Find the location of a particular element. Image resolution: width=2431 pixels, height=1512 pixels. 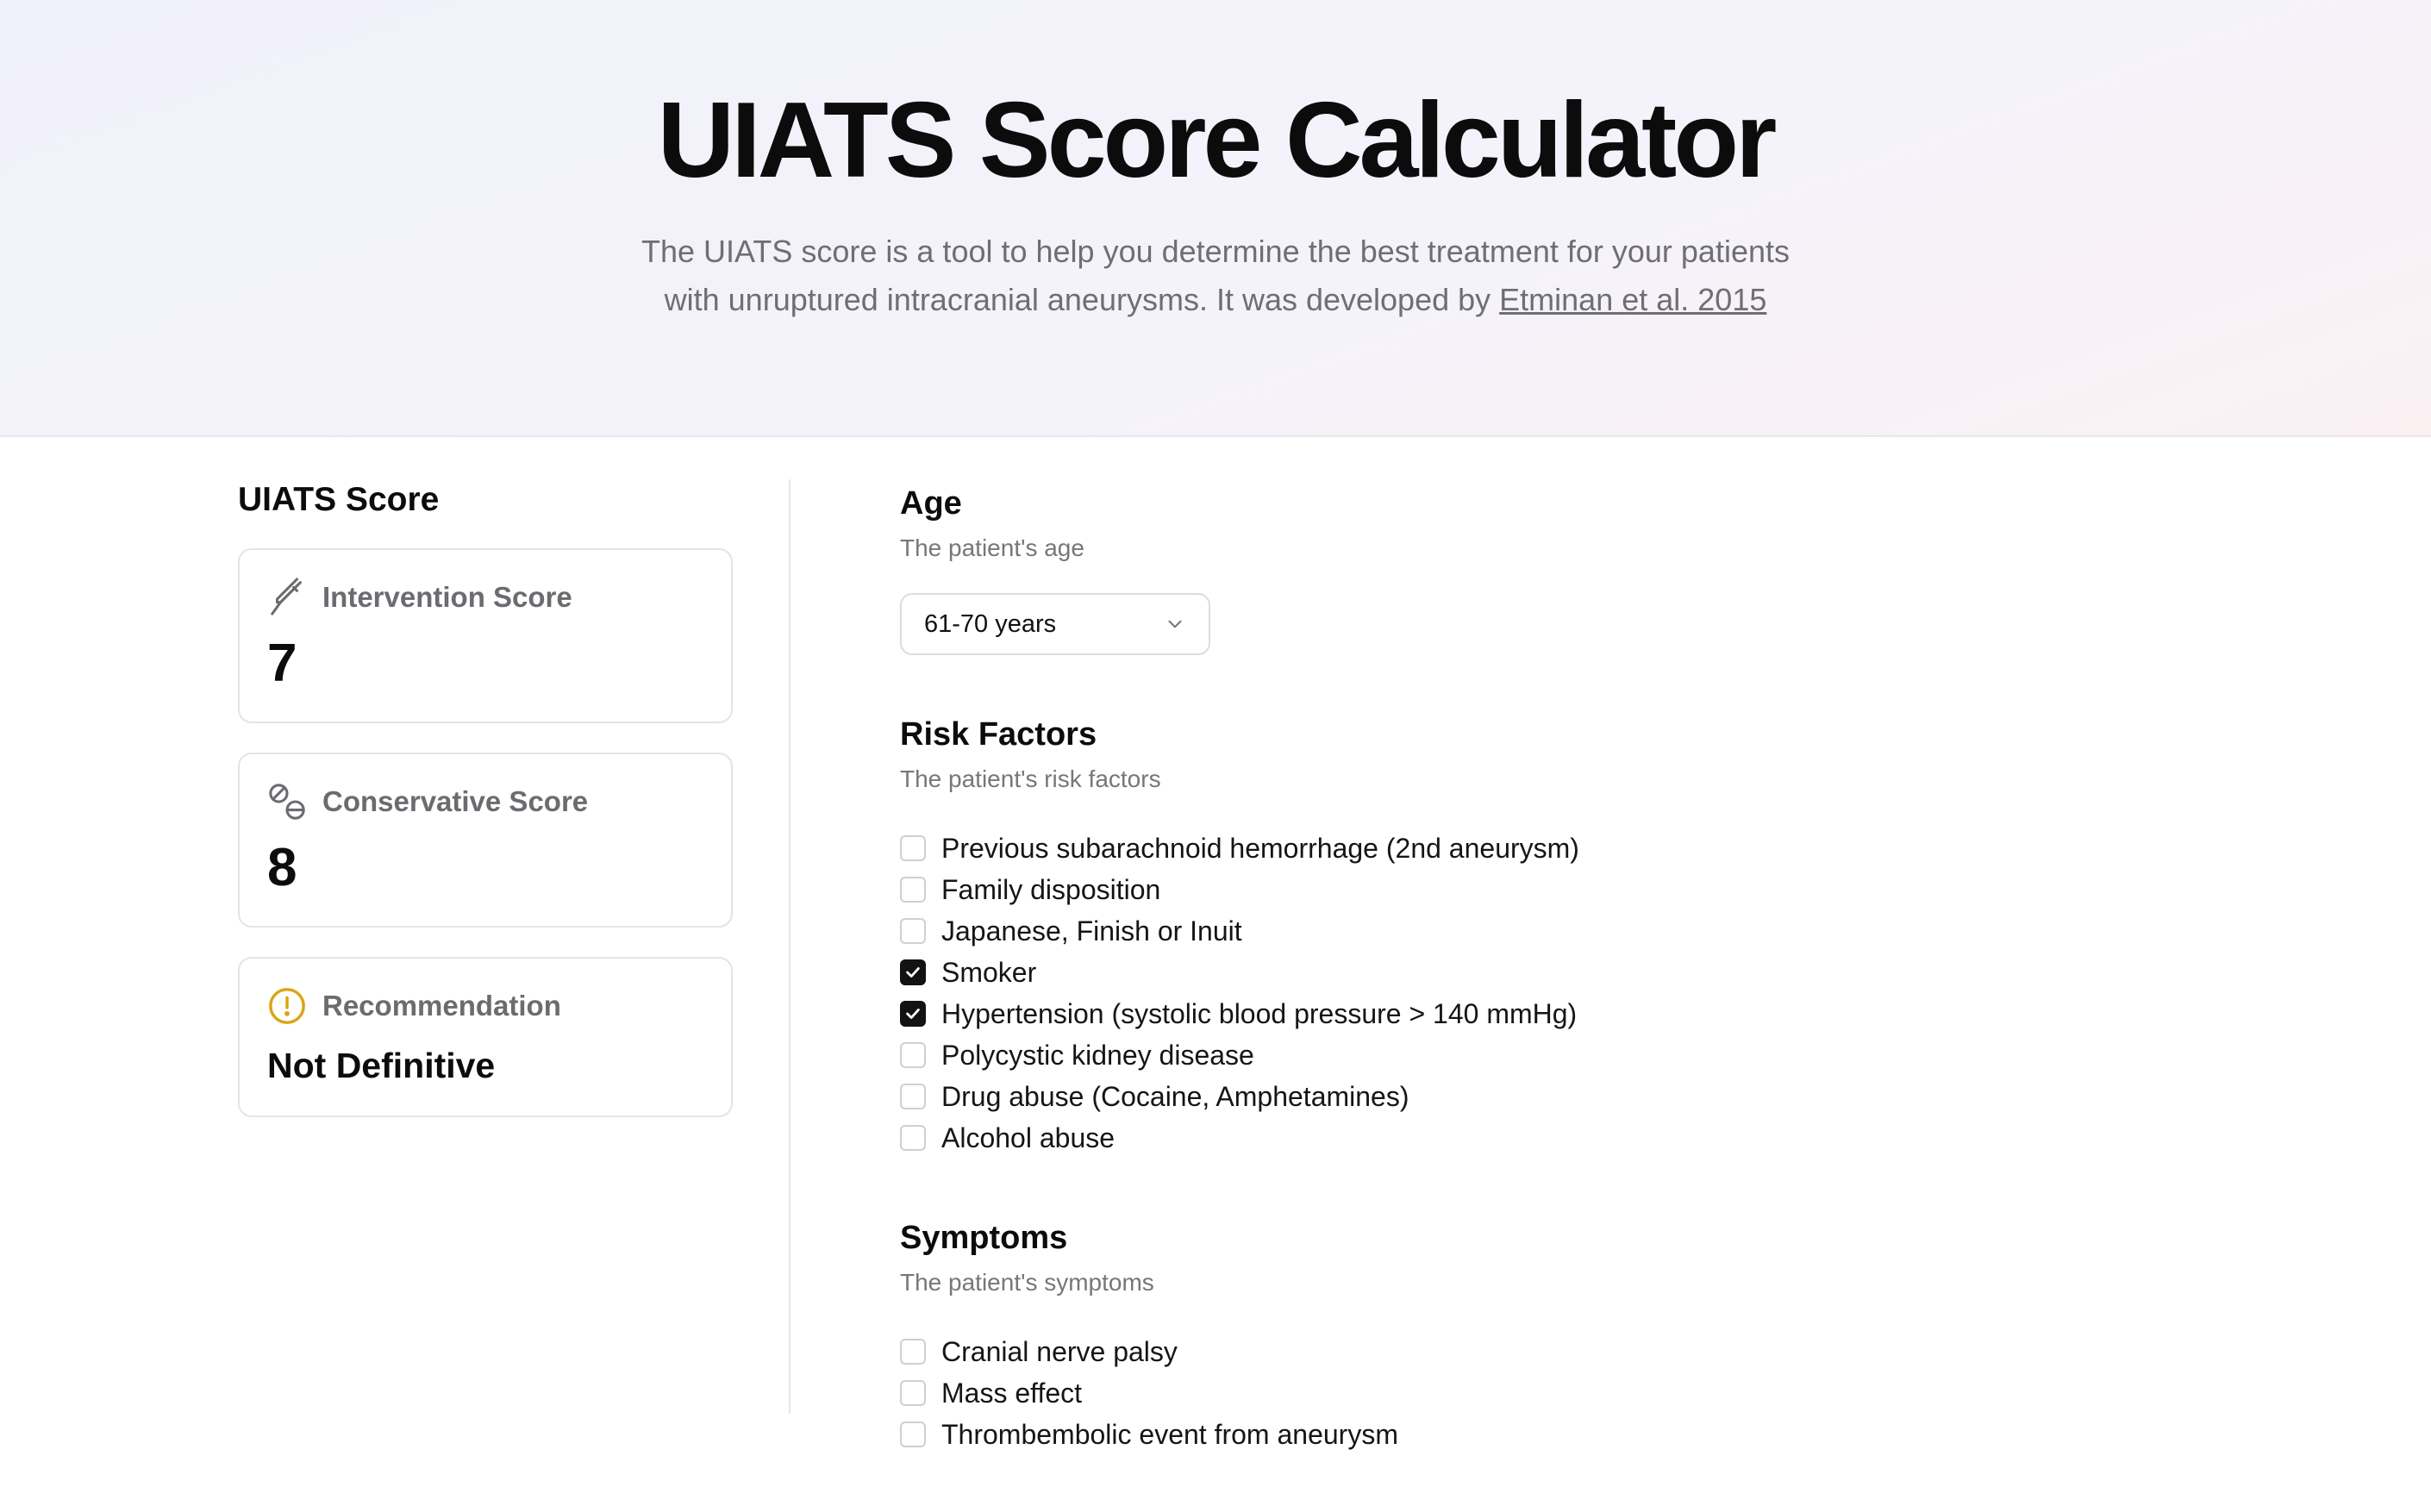

intervention-score-label: Intervention Score is located at coordinates (447, 597).